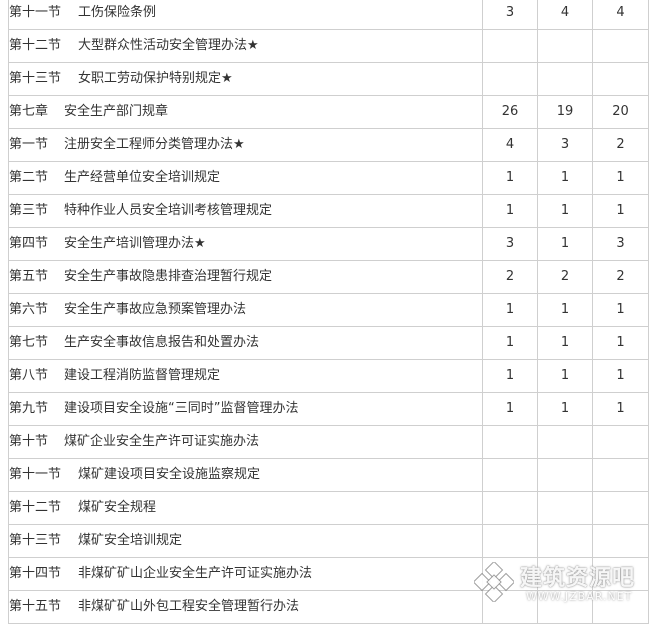 Image resolution: width=653 pixels, height=624 pixels. I want to click on score-cell-1: 2, so click(510, 277).